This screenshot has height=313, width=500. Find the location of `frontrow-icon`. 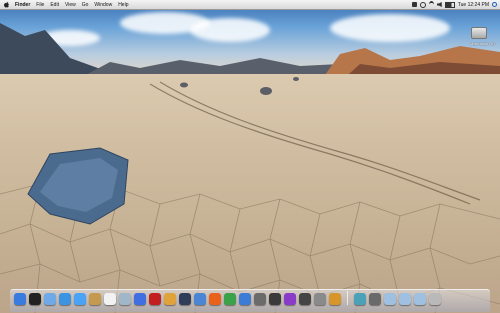

frontrow-icon is located at coordinates (290, 299).